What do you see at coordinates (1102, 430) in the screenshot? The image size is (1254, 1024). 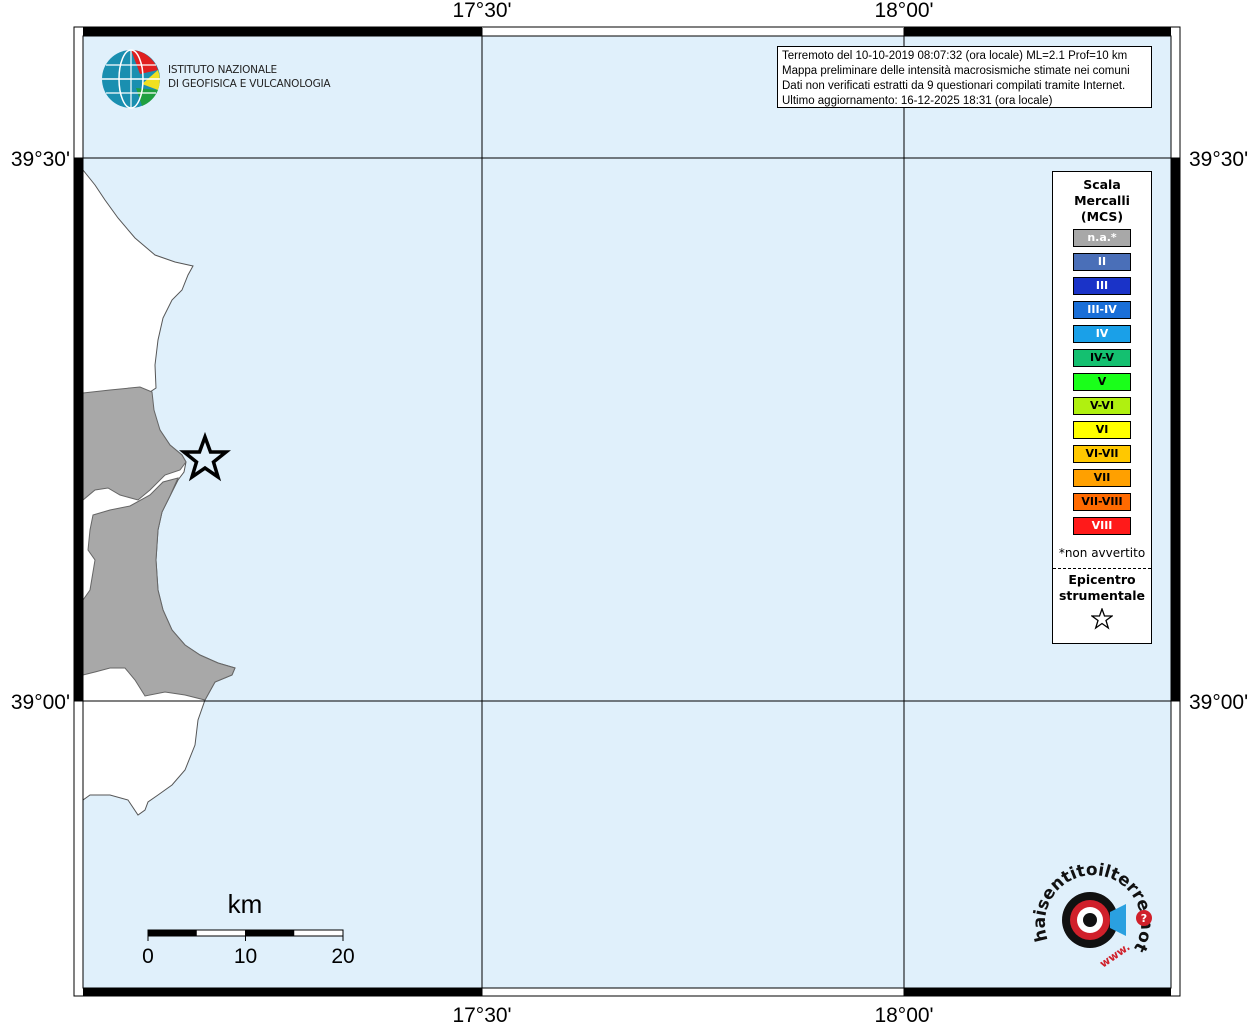 I see `legend-swatch-vi: VI` at bounding box center [1102, 430].